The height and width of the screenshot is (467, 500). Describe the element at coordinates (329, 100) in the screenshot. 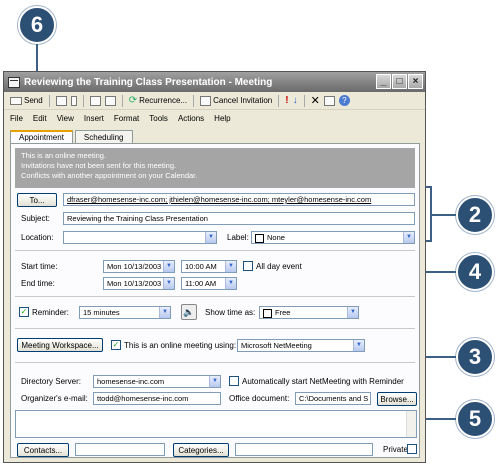

I see `invite-attendees-icon` at that location.